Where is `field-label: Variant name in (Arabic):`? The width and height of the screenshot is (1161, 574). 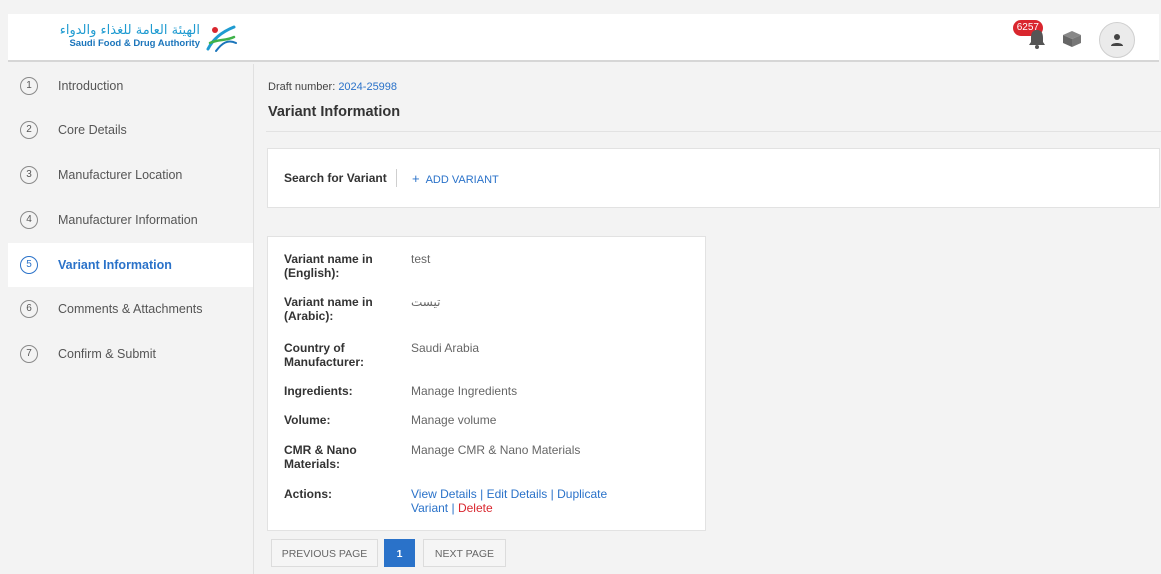
field-label: Variant name in (Arabic): is located at coordinates (328, 309).